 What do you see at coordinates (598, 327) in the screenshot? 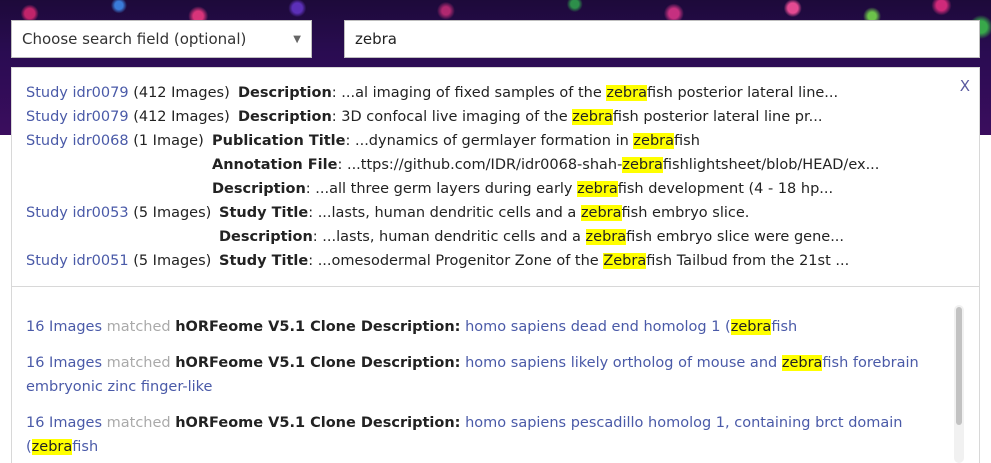
I see `match-text: homo sapiens dead end homolog 1 (` at bounding box center [598, 327].